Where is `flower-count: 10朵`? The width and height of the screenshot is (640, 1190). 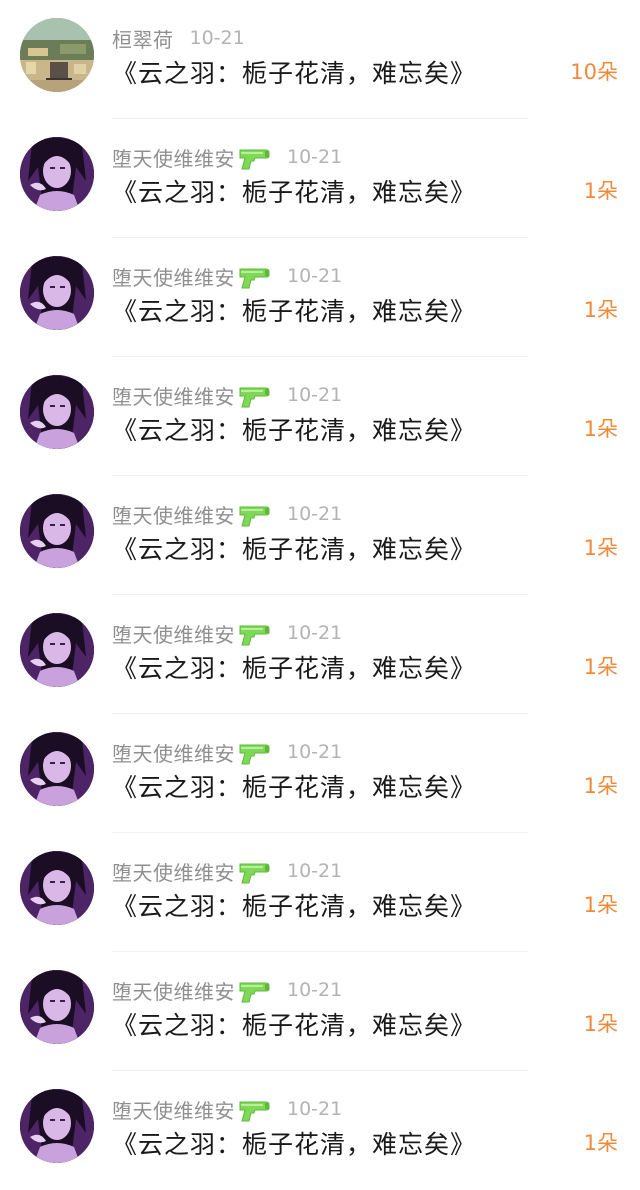
flower-count: 10朵 is located at coordinates (594, 72).